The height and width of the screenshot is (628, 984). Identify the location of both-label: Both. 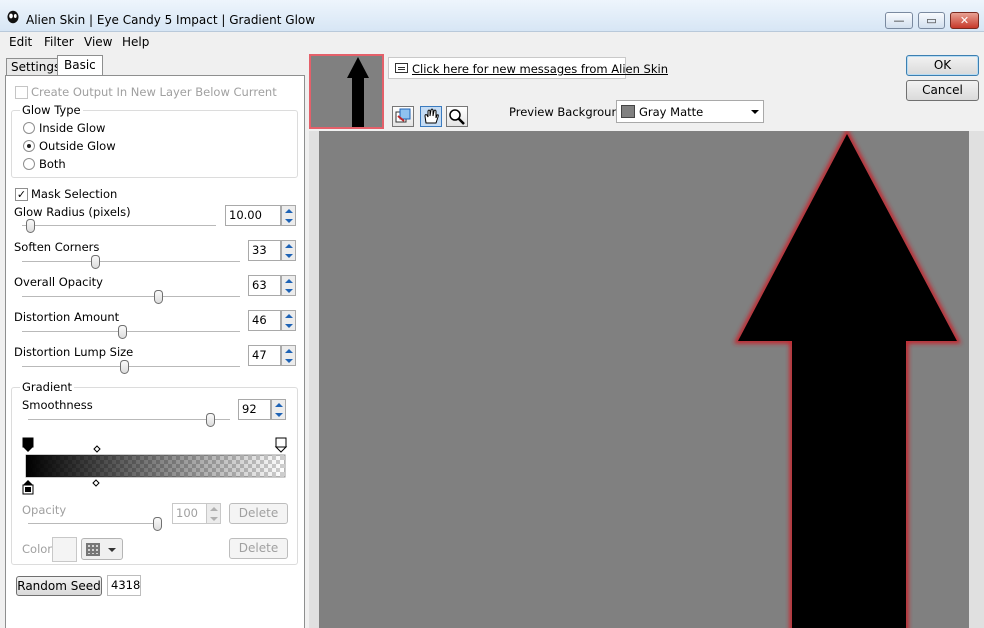
(52, 164).